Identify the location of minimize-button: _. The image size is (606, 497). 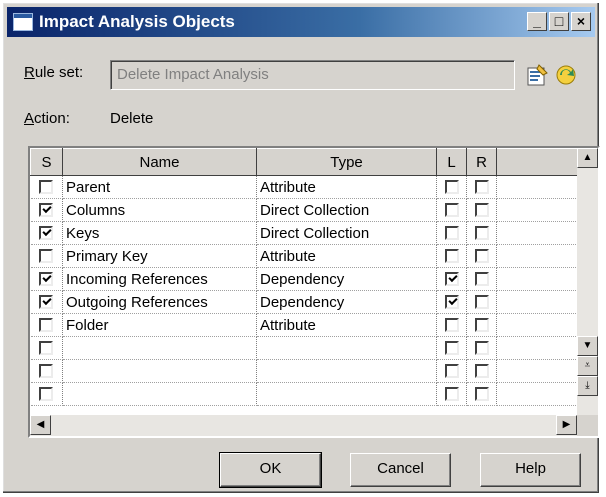
(537, 21).